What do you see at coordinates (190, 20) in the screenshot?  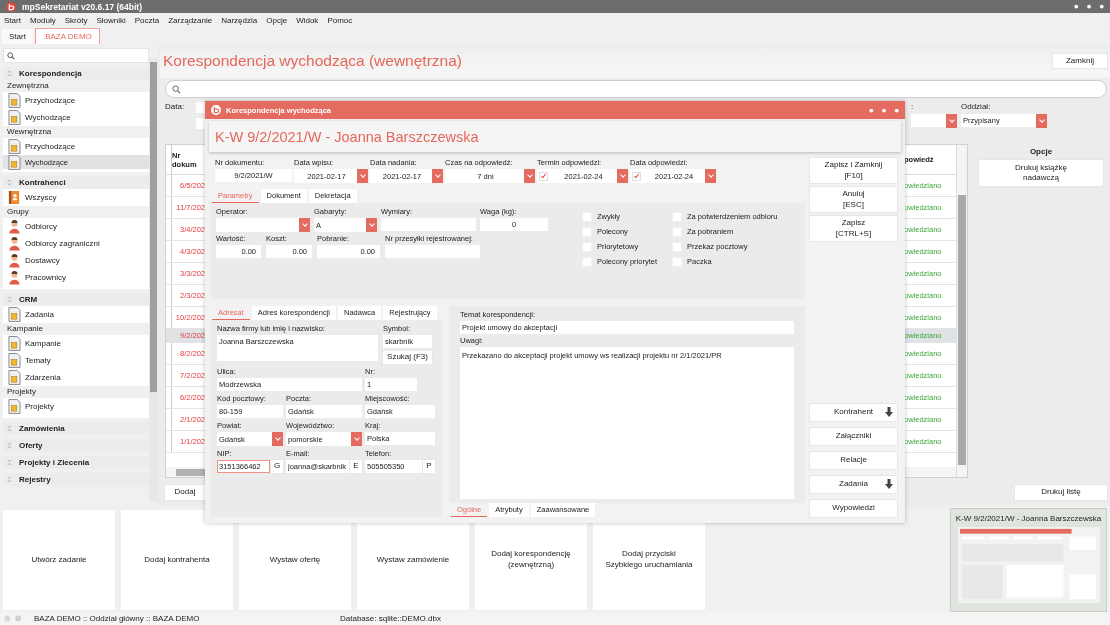 I see `menu-item: Zarządzanie` at bounding box center [190, 20].